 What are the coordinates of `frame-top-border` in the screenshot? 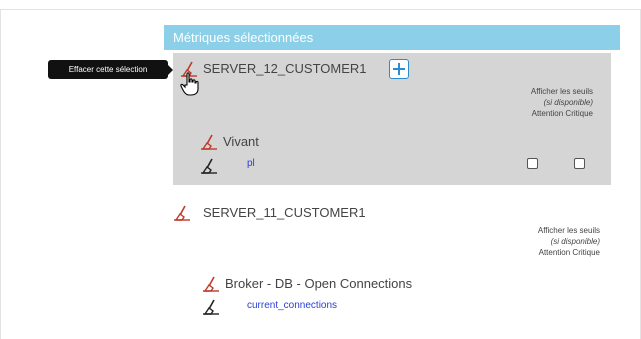 It's located at (320, 9).